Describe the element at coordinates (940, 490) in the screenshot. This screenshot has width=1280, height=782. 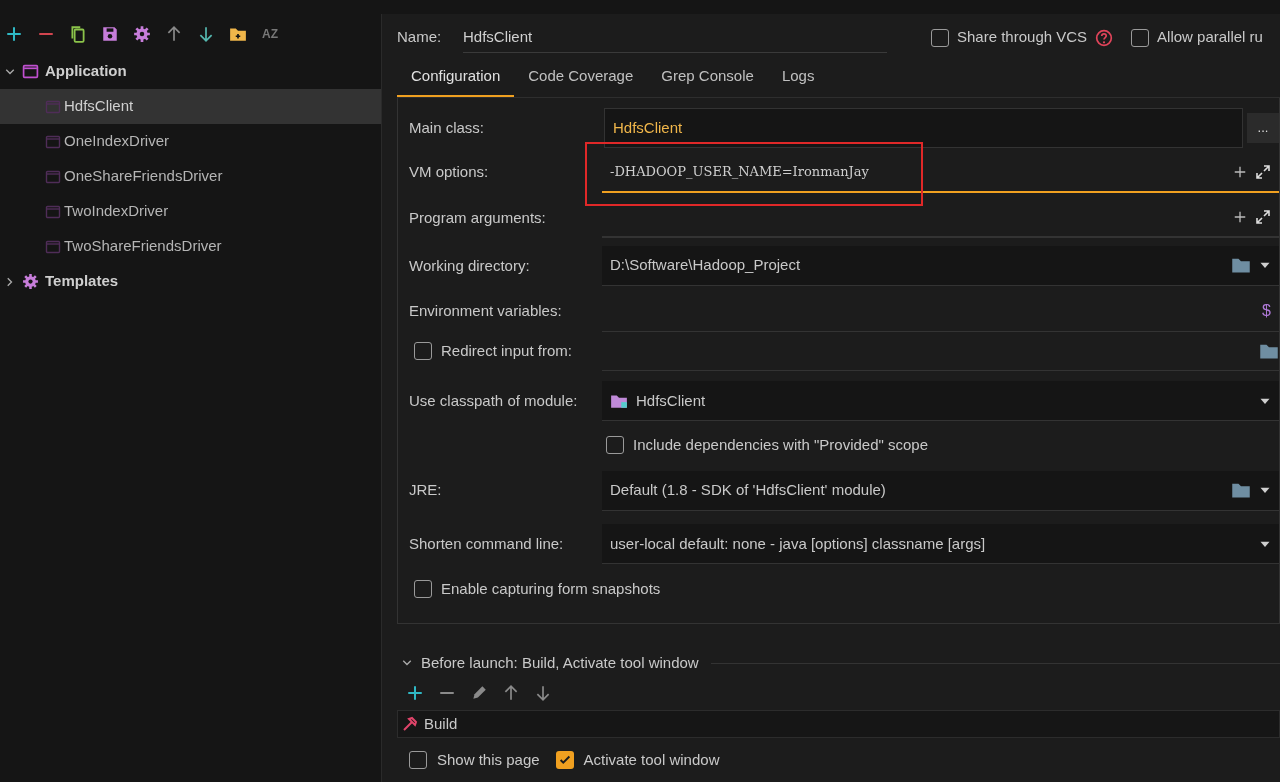
I see `combo-box: Default (1.8 - SDK of 'HdfsClient' module)` at that location.